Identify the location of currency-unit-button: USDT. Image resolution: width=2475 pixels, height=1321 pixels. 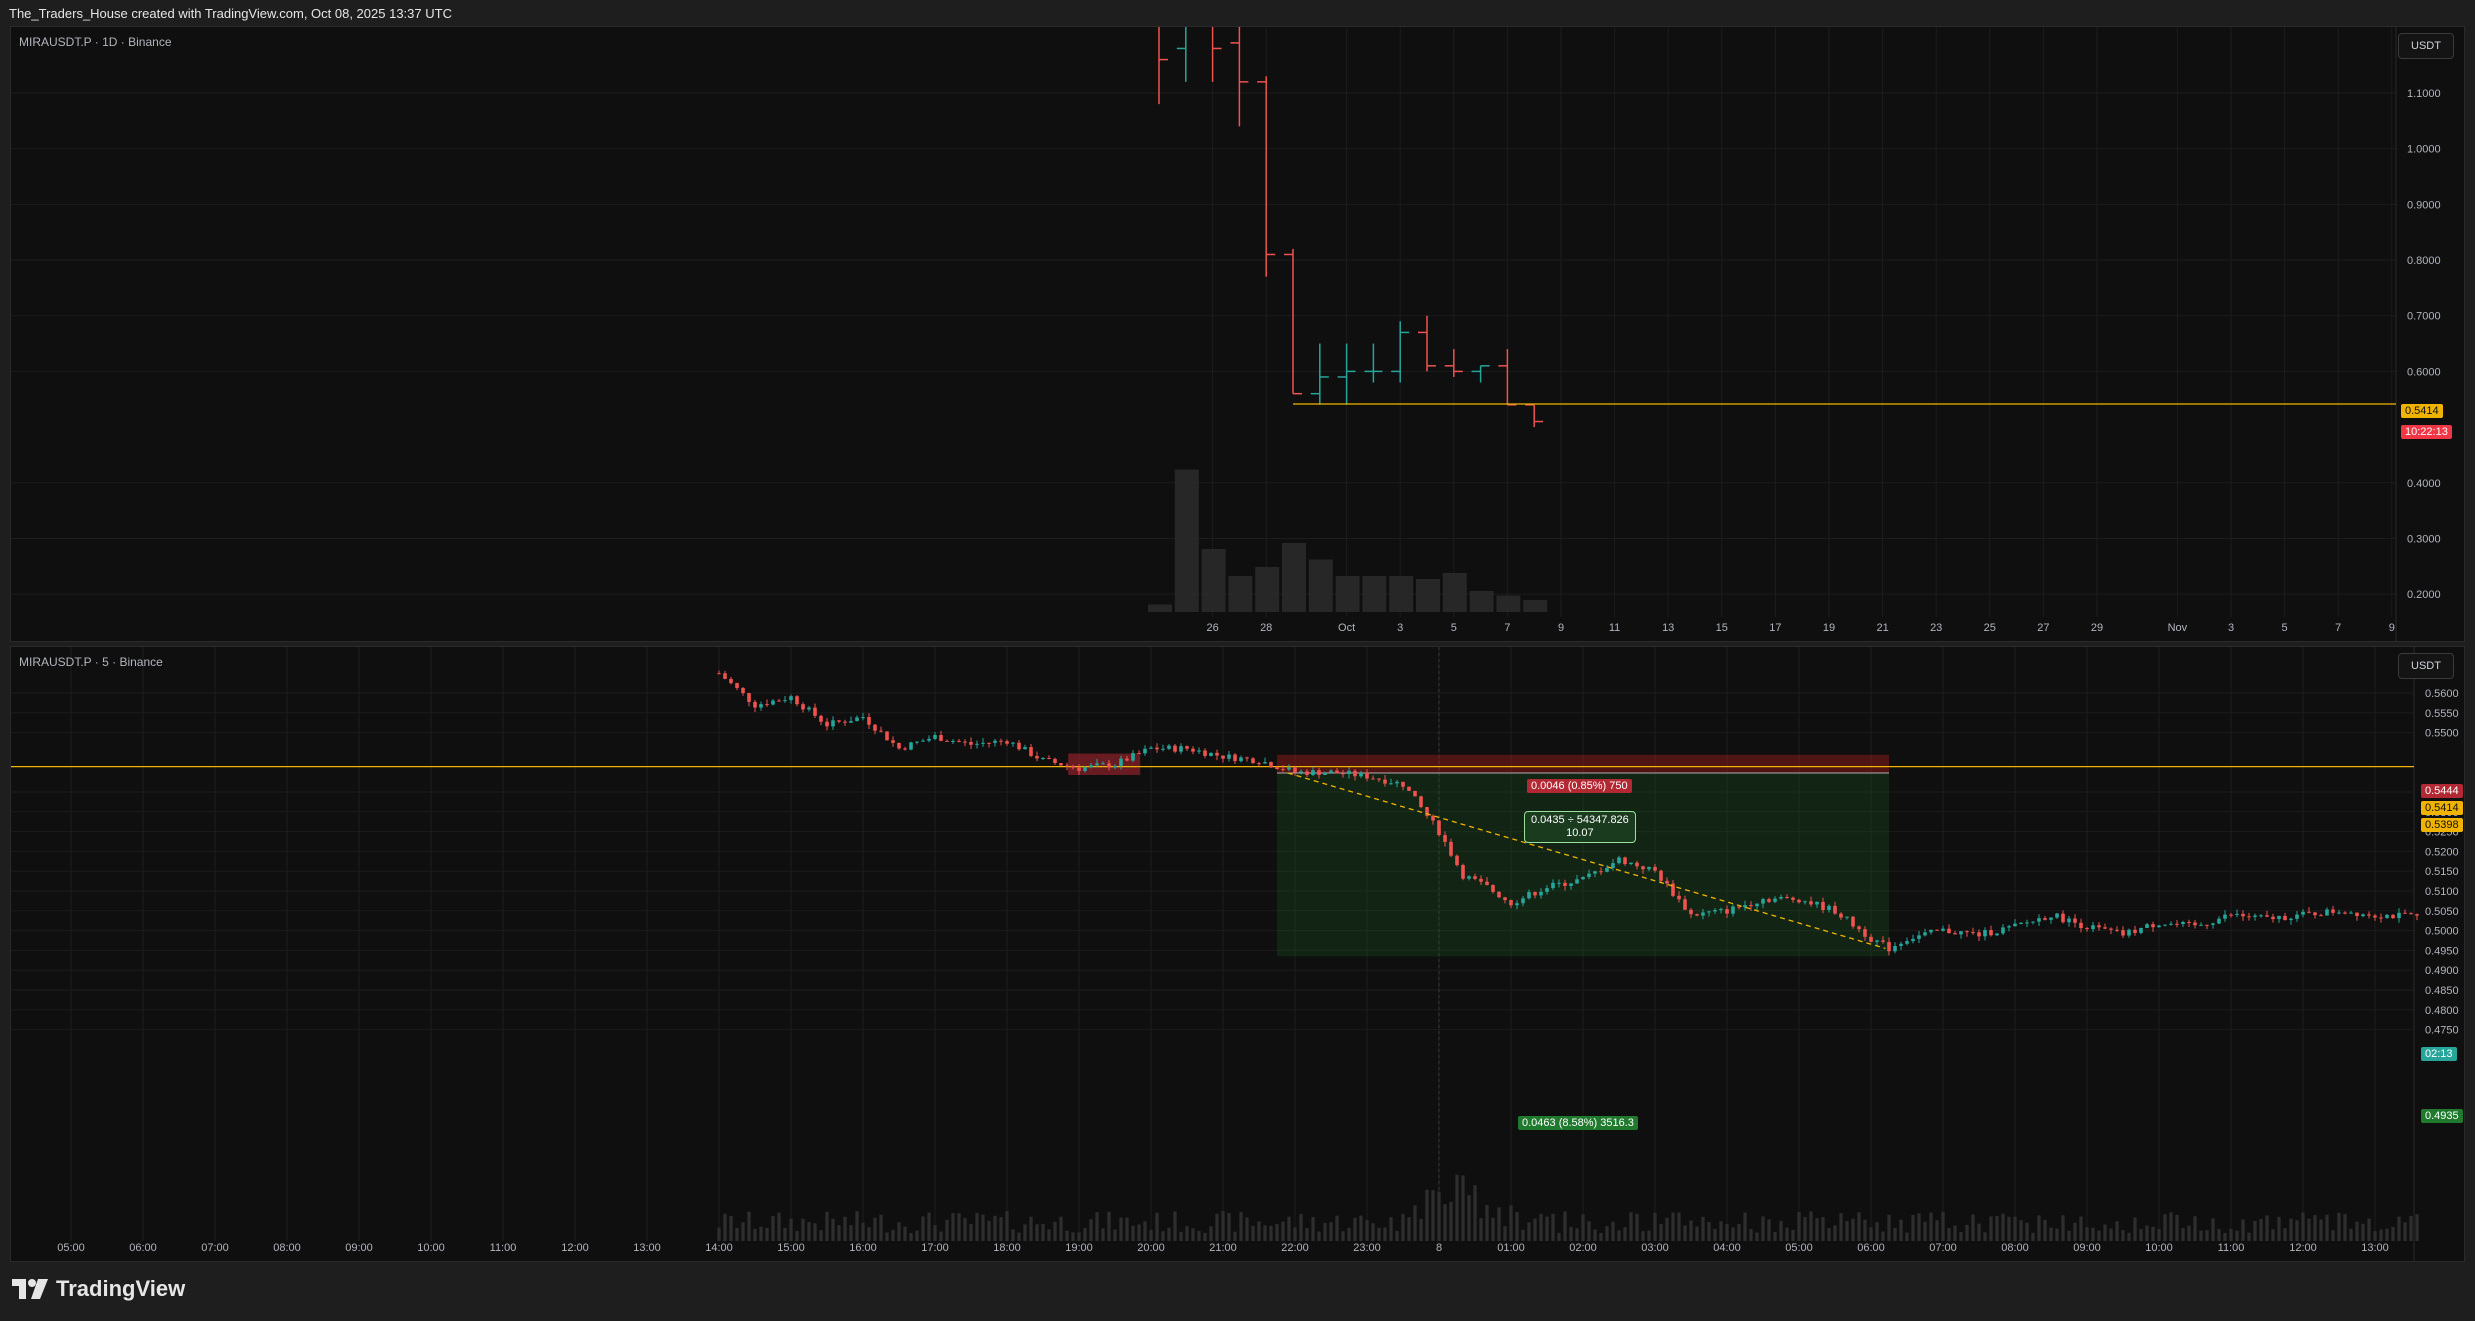
(2426, 46).